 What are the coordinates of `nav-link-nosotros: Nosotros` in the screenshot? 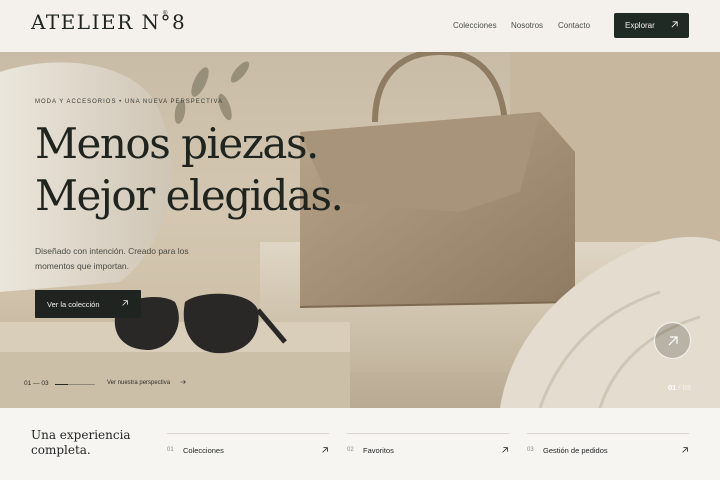 It's located at (527, 25).